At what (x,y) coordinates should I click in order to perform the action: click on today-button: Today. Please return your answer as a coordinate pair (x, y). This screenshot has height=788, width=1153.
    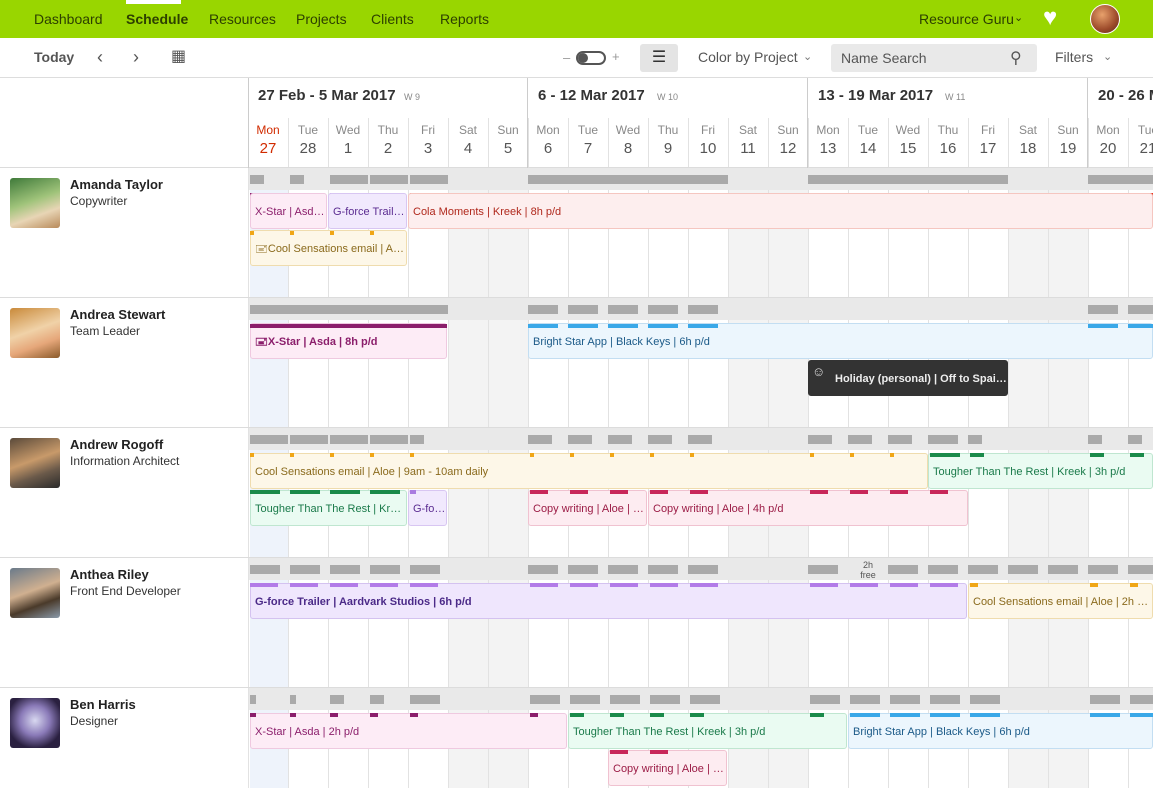
    Looking at the image, I should click on (54, 57).